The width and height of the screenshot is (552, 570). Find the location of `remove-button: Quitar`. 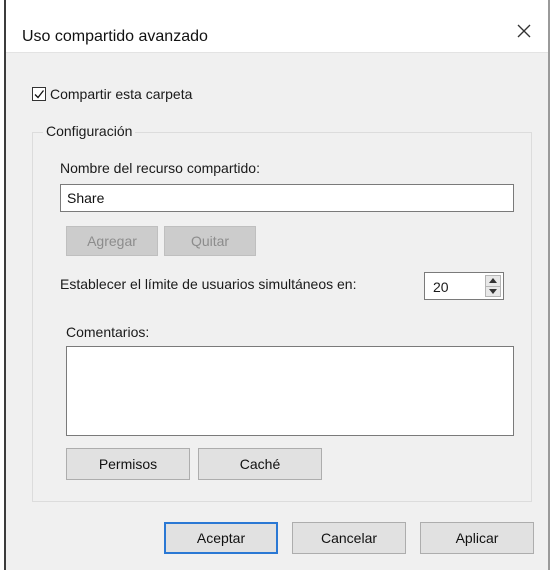

remove-button: Quitar is located at coordinates (210, 241).